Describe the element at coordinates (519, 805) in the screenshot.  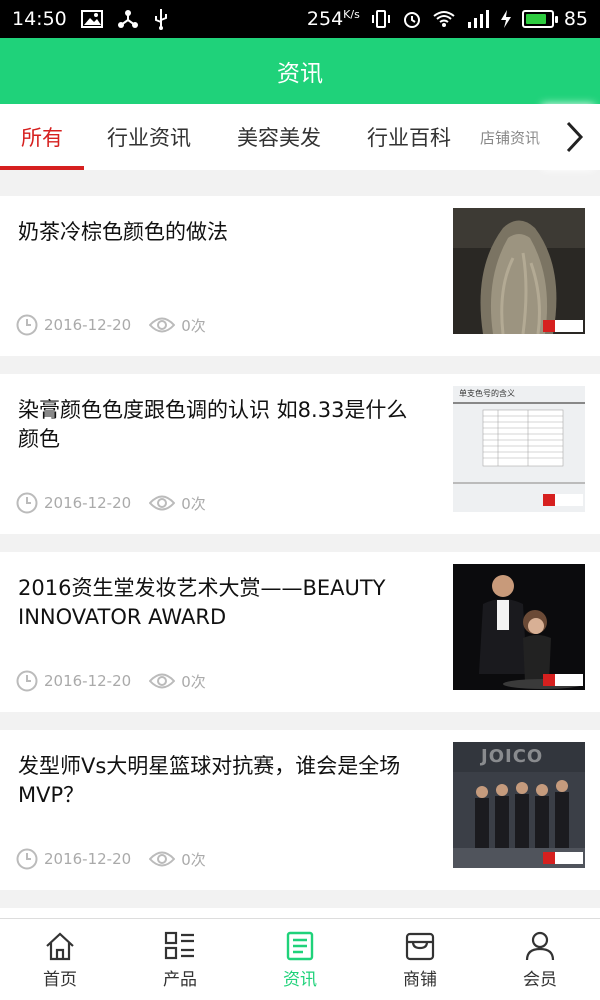
I see `team-photo: JOICO` at that location.